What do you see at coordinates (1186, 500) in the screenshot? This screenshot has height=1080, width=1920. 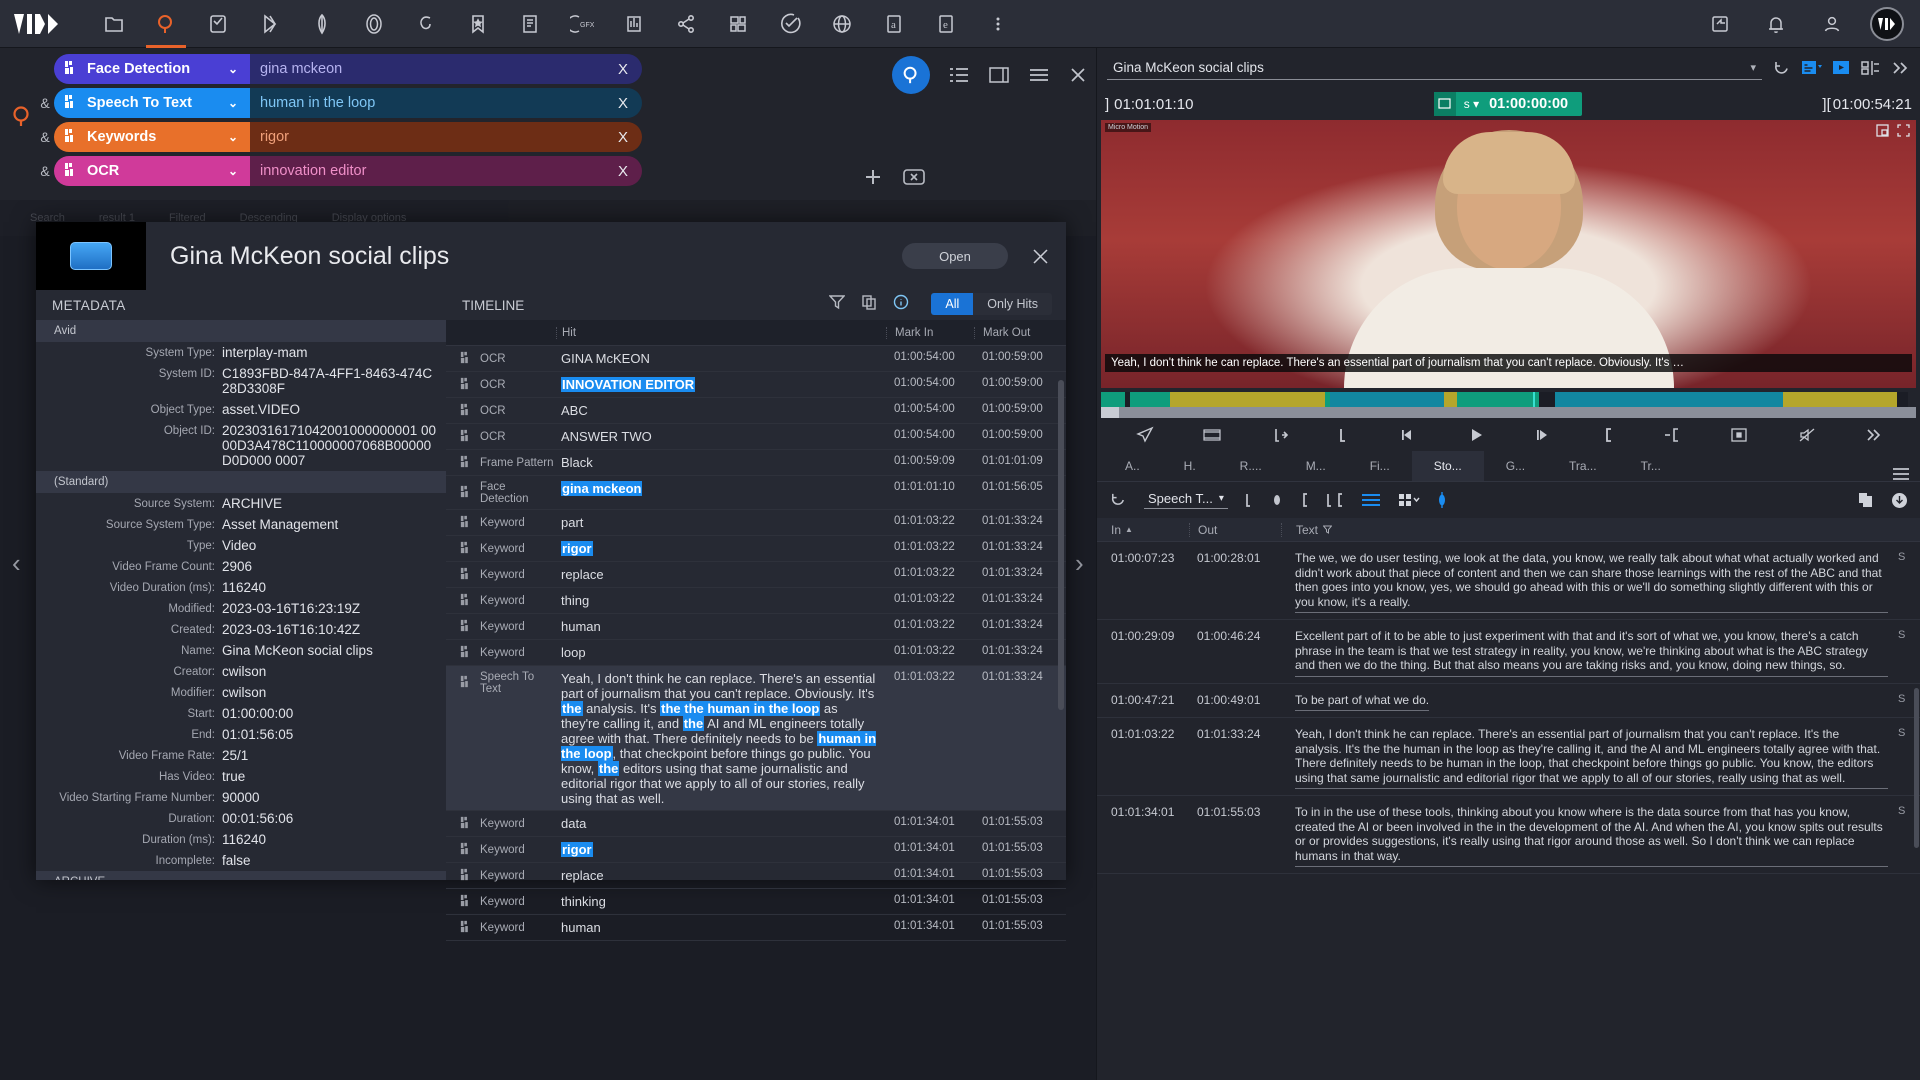 I see `track-select: Speech T... ▾` at bounding box center [1186, 500].